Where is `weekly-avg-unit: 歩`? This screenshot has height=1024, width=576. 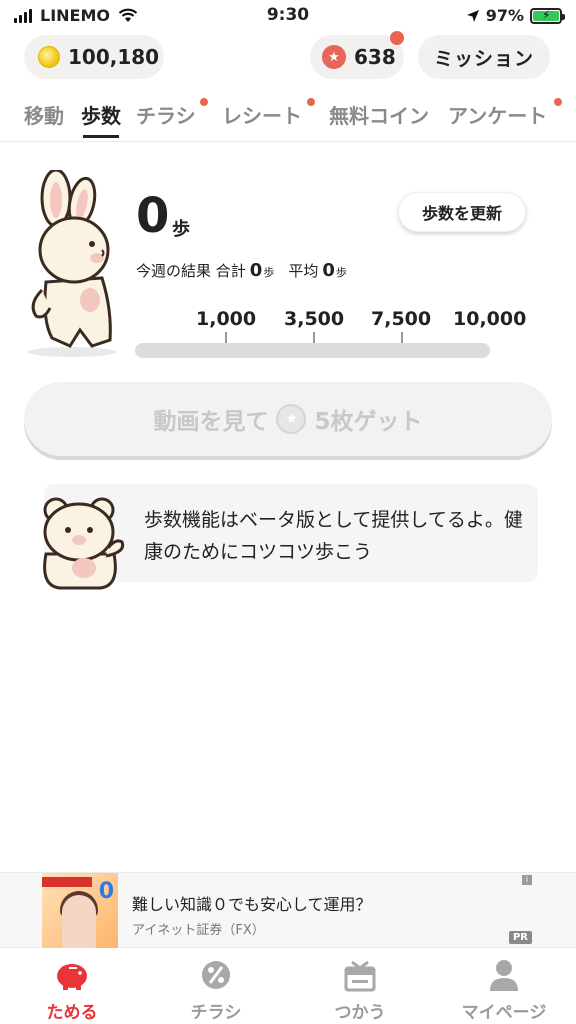
weekly-avg-unit: 歩 is located at coordinates (341, 272).